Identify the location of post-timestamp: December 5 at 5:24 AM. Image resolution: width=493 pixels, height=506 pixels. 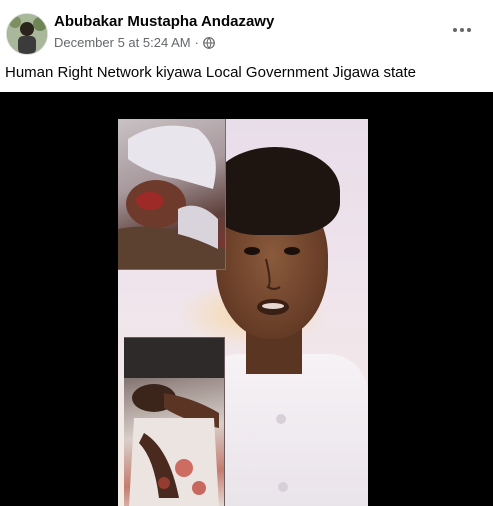
(122, 42).